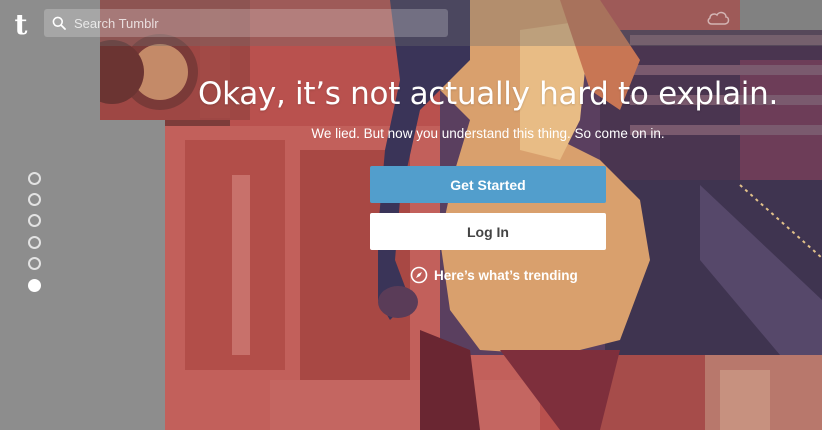  What do you see at coordinates (718, 18) in the screenshot?
I see `cloud-icon` at bounding box center [718, 18].